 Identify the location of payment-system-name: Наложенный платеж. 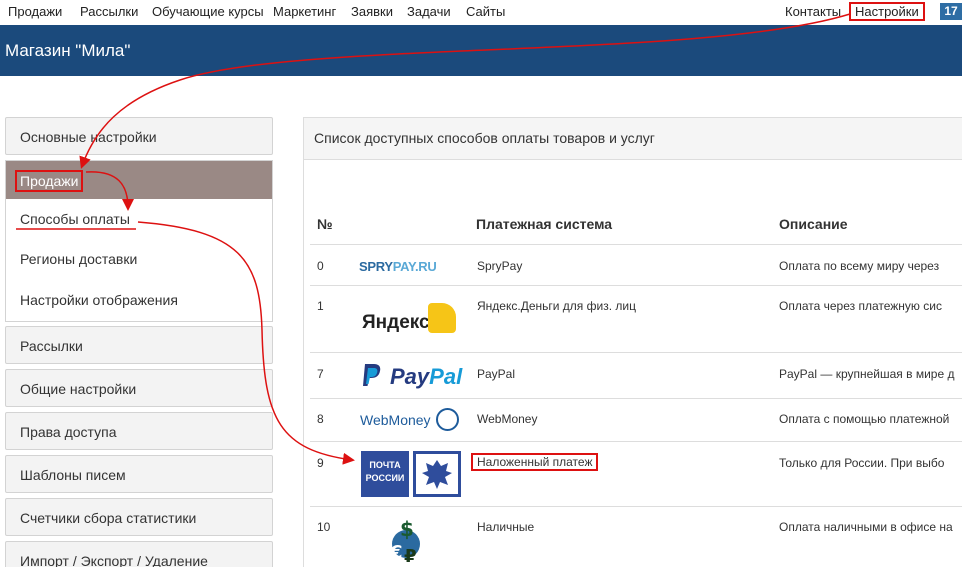
(535, 462).